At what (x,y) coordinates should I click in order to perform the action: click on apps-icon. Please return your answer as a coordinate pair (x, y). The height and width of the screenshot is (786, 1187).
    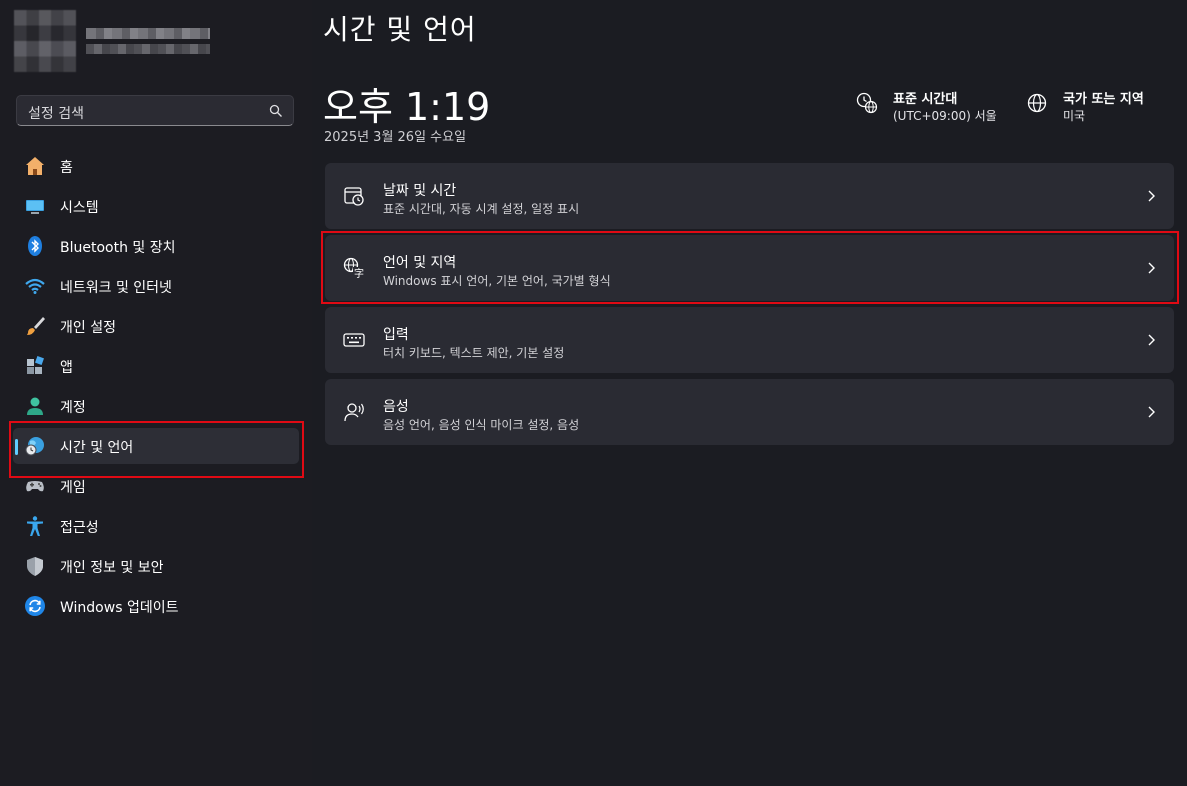
    Looking at the image, I should click on (35, 365).